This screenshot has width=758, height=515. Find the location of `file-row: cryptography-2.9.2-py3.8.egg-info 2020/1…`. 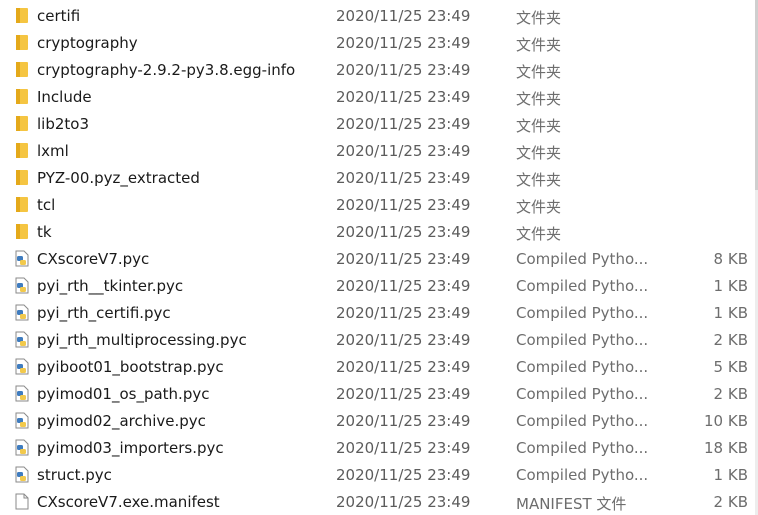

file-row: cryptography-2.9.2-py3.8.egg-info 2020/1… is located at coordinates (377, 69).